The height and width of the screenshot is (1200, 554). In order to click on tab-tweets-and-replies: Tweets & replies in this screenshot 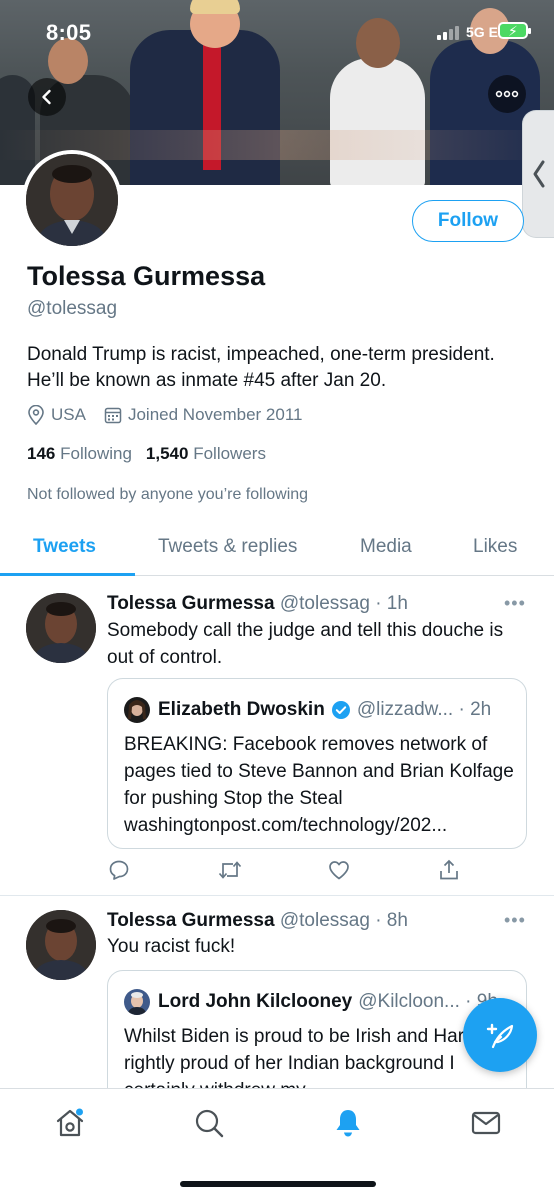, I will do `click(227, 547)`.